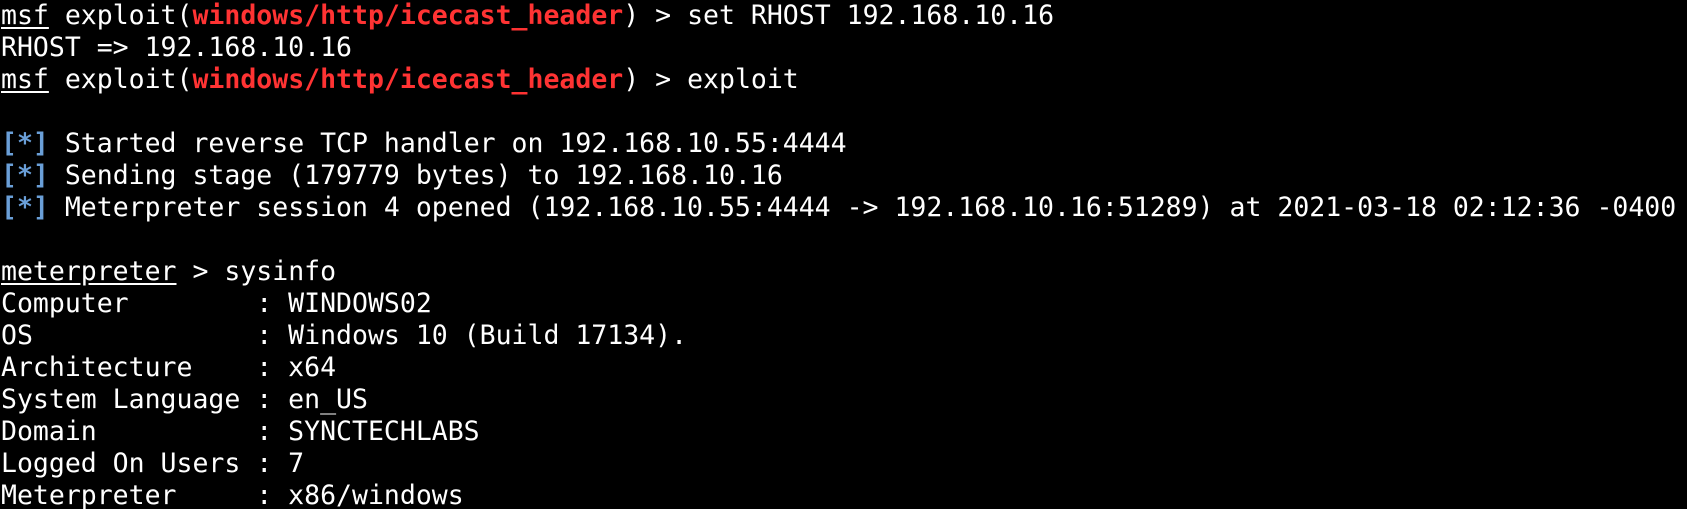  Describe the element at coordinates (844, 272) in the screenshot. I see `meterpreter-prompt-line: meterpreter > sysinfo` at that location.